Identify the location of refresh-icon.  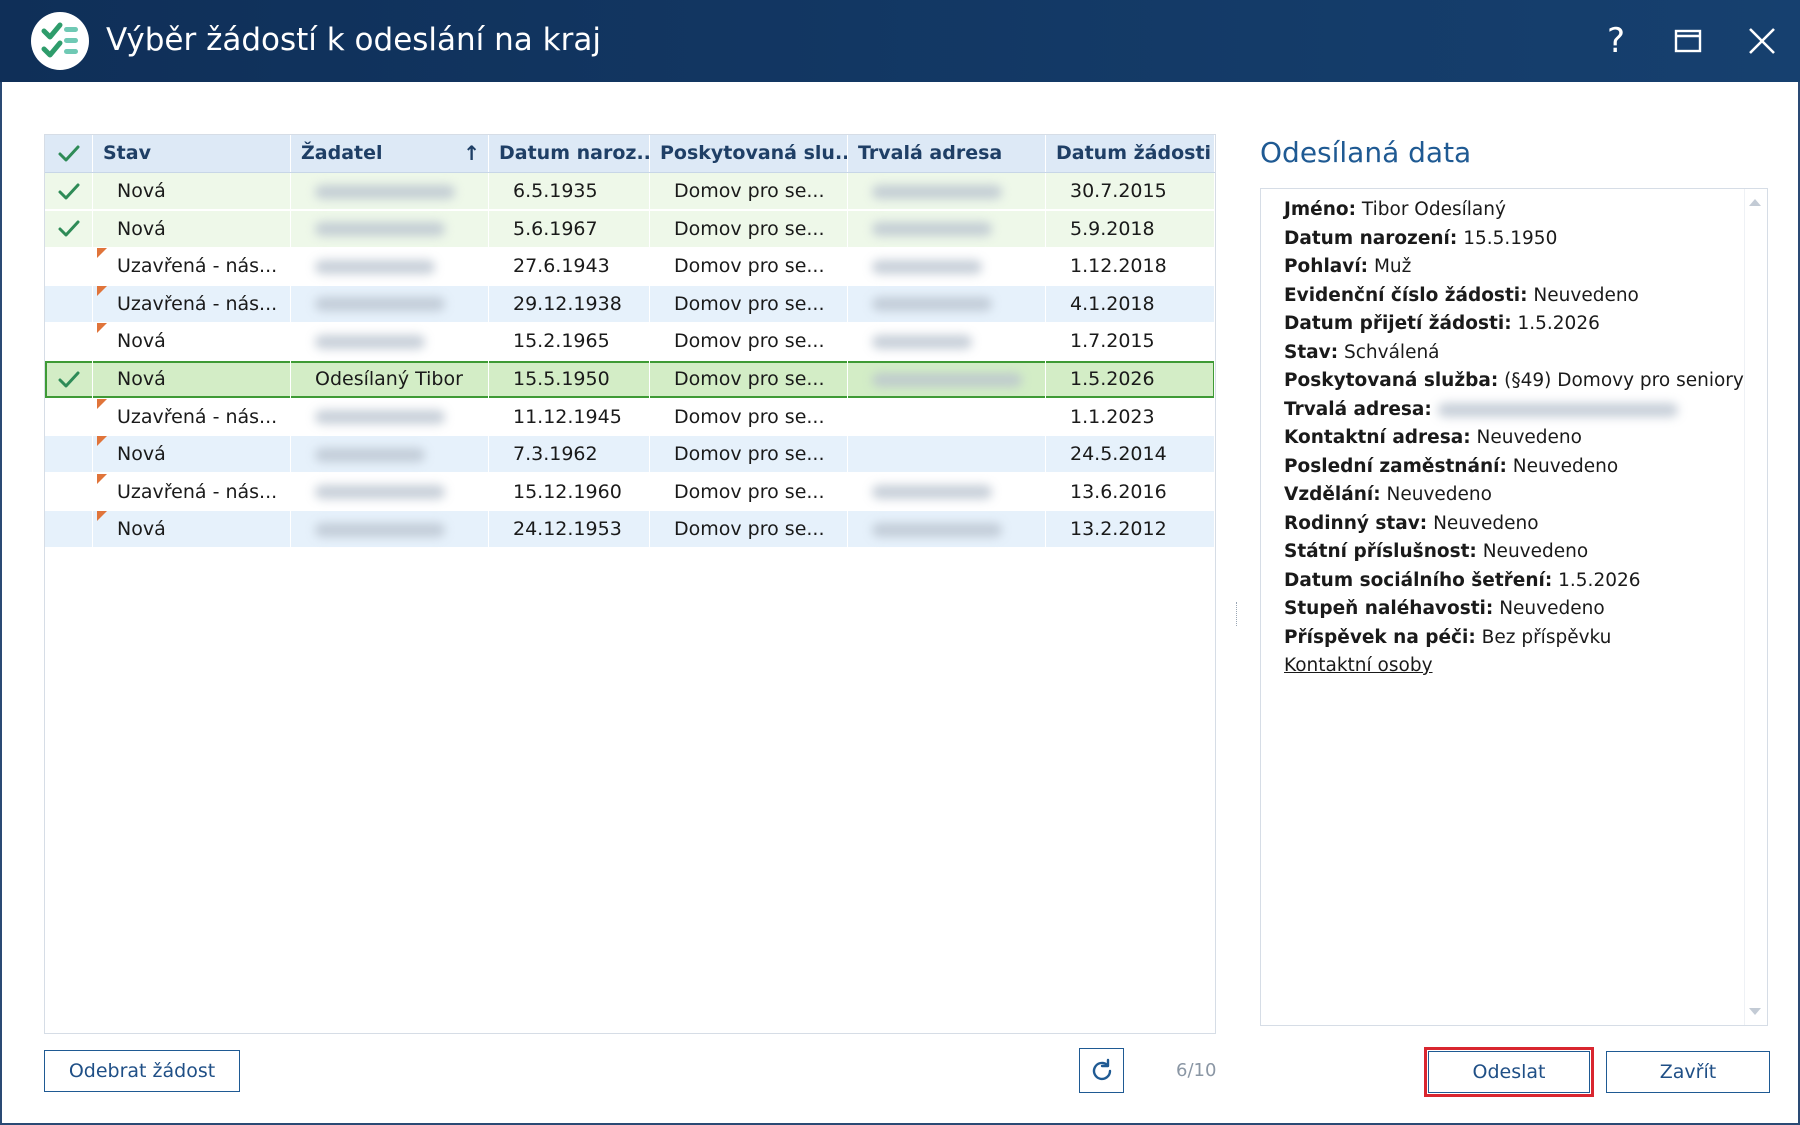
(1101, 1069).